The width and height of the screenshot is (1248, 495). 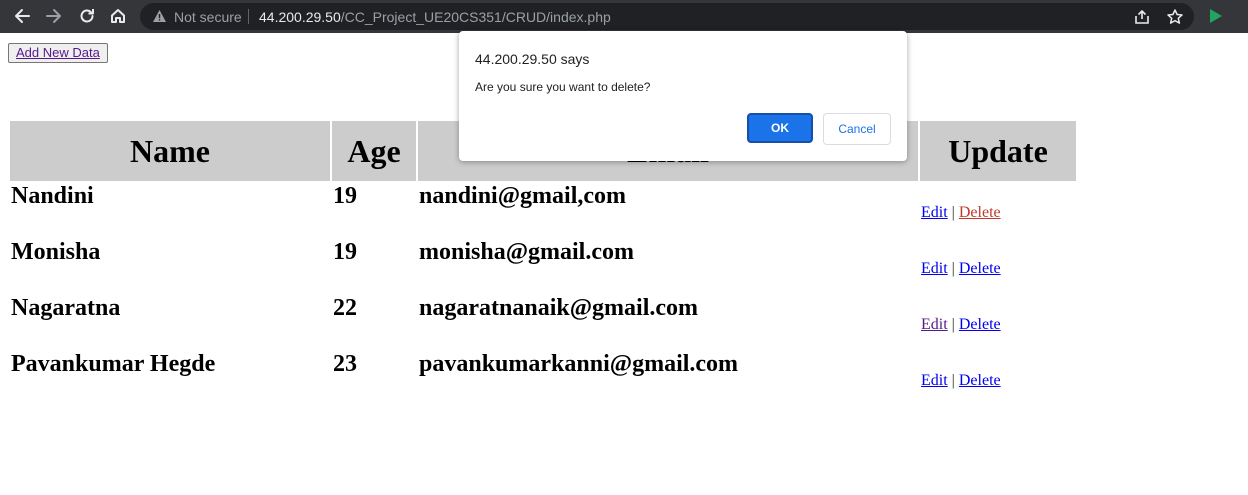 What do you see at coordinates (345, 364) in the screenshot?
I see `cell-age: 23` at bounding box center [345, 364].